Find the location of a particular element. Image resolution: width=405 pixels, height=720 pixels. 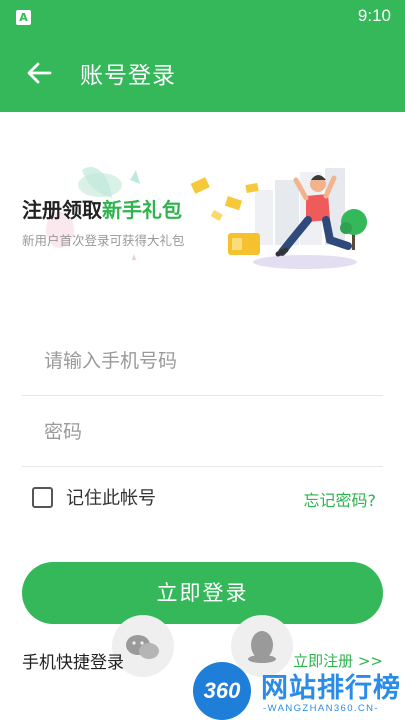

app-bar: 账号登录 is located at coordinates (202, 73).